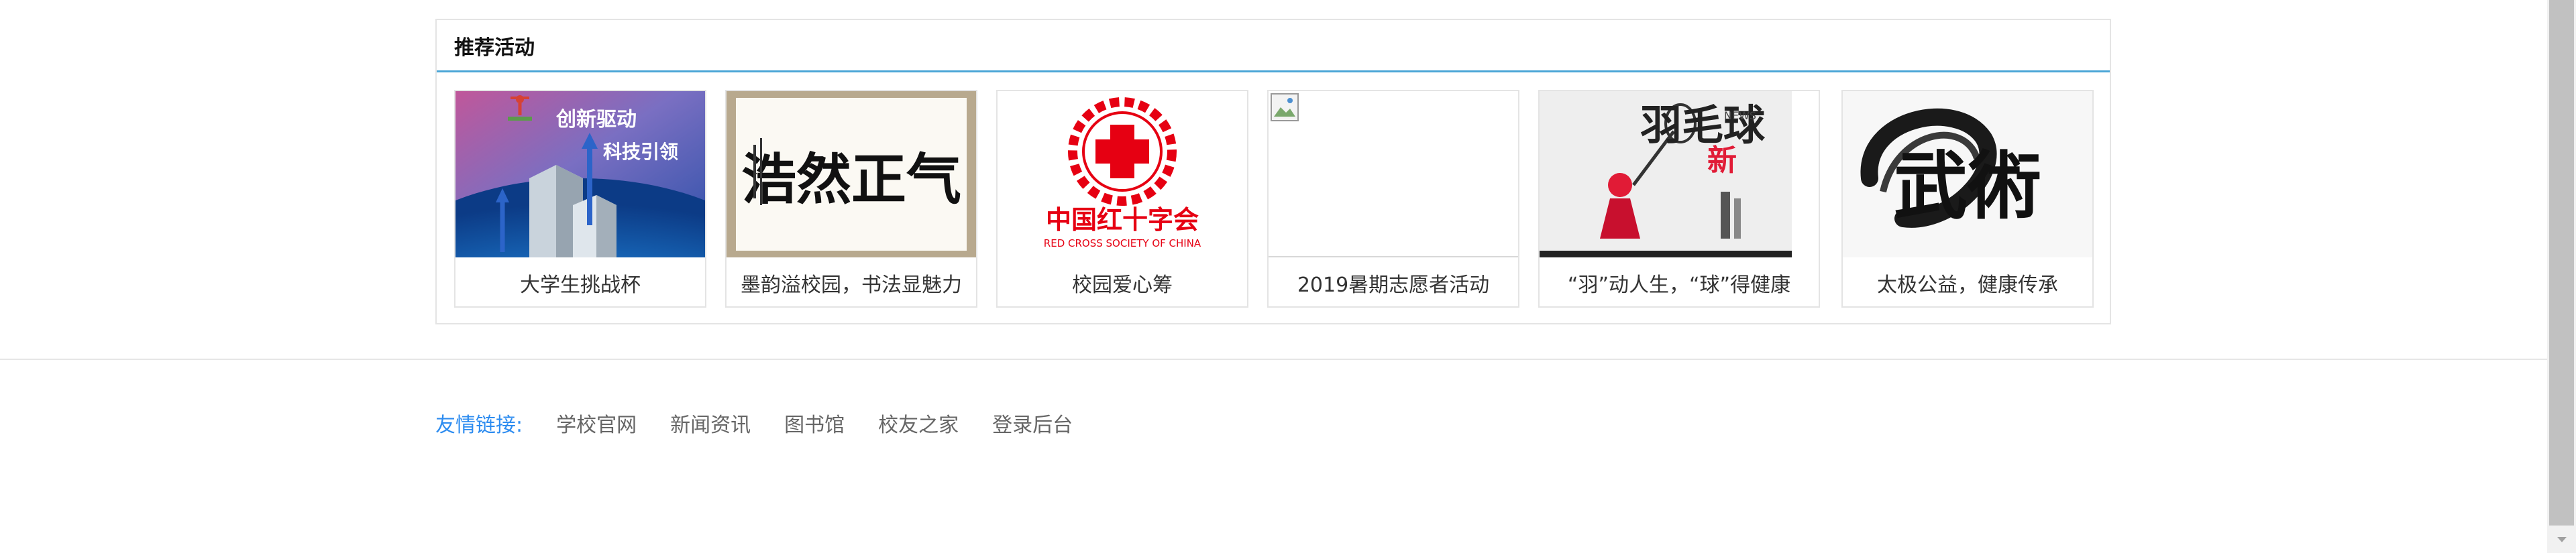 The width and height of the screenshot is (2576, 553). I want to click on friendly-links: 友情链接: 学校官网 新闻资讯 图书馆 校友之家 登录后台, so click(770, 423).